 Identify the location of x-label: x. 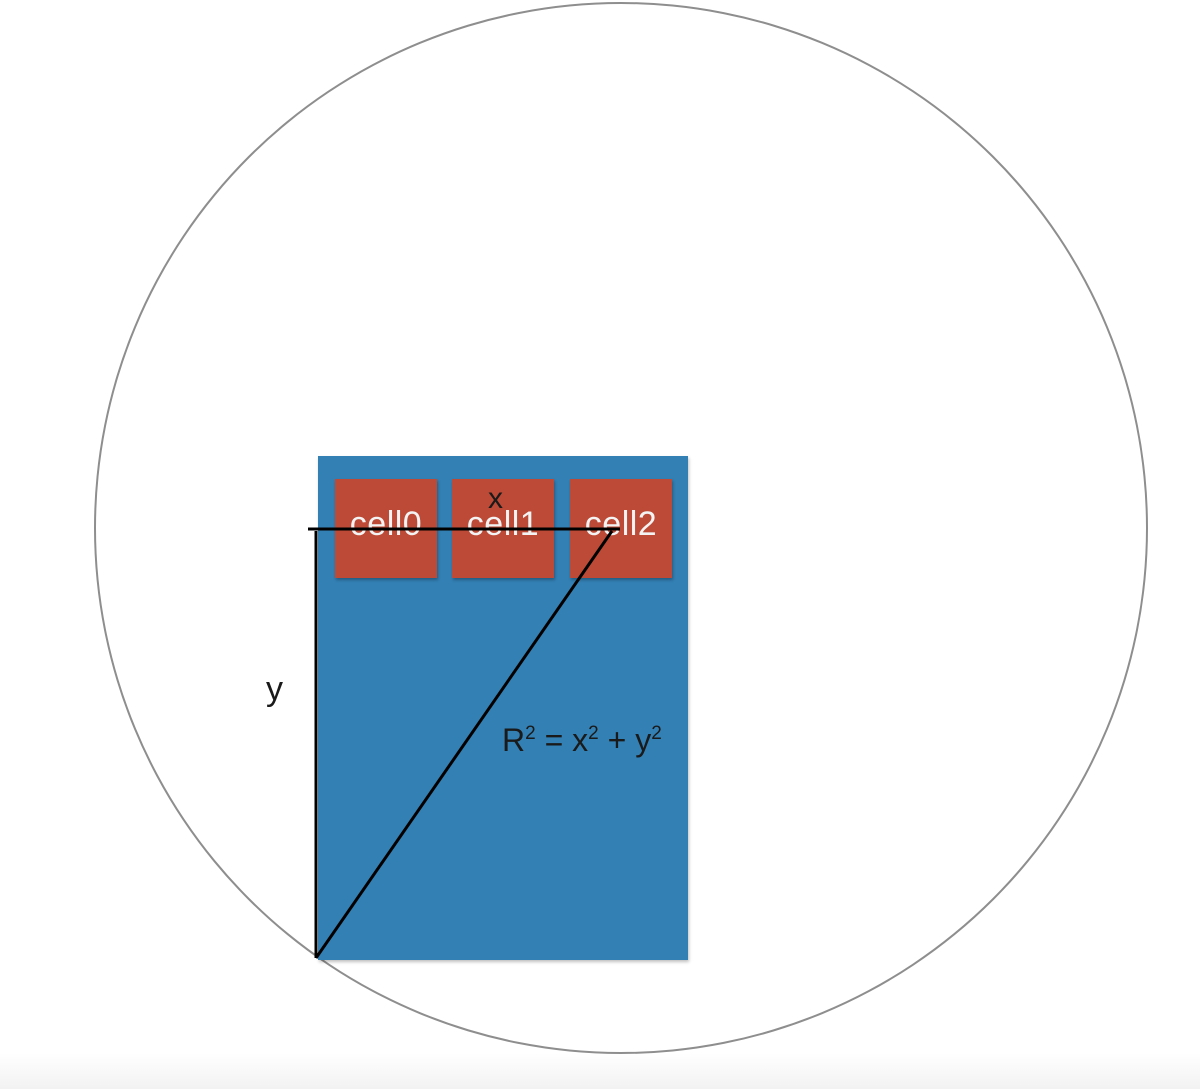
(495, 498).